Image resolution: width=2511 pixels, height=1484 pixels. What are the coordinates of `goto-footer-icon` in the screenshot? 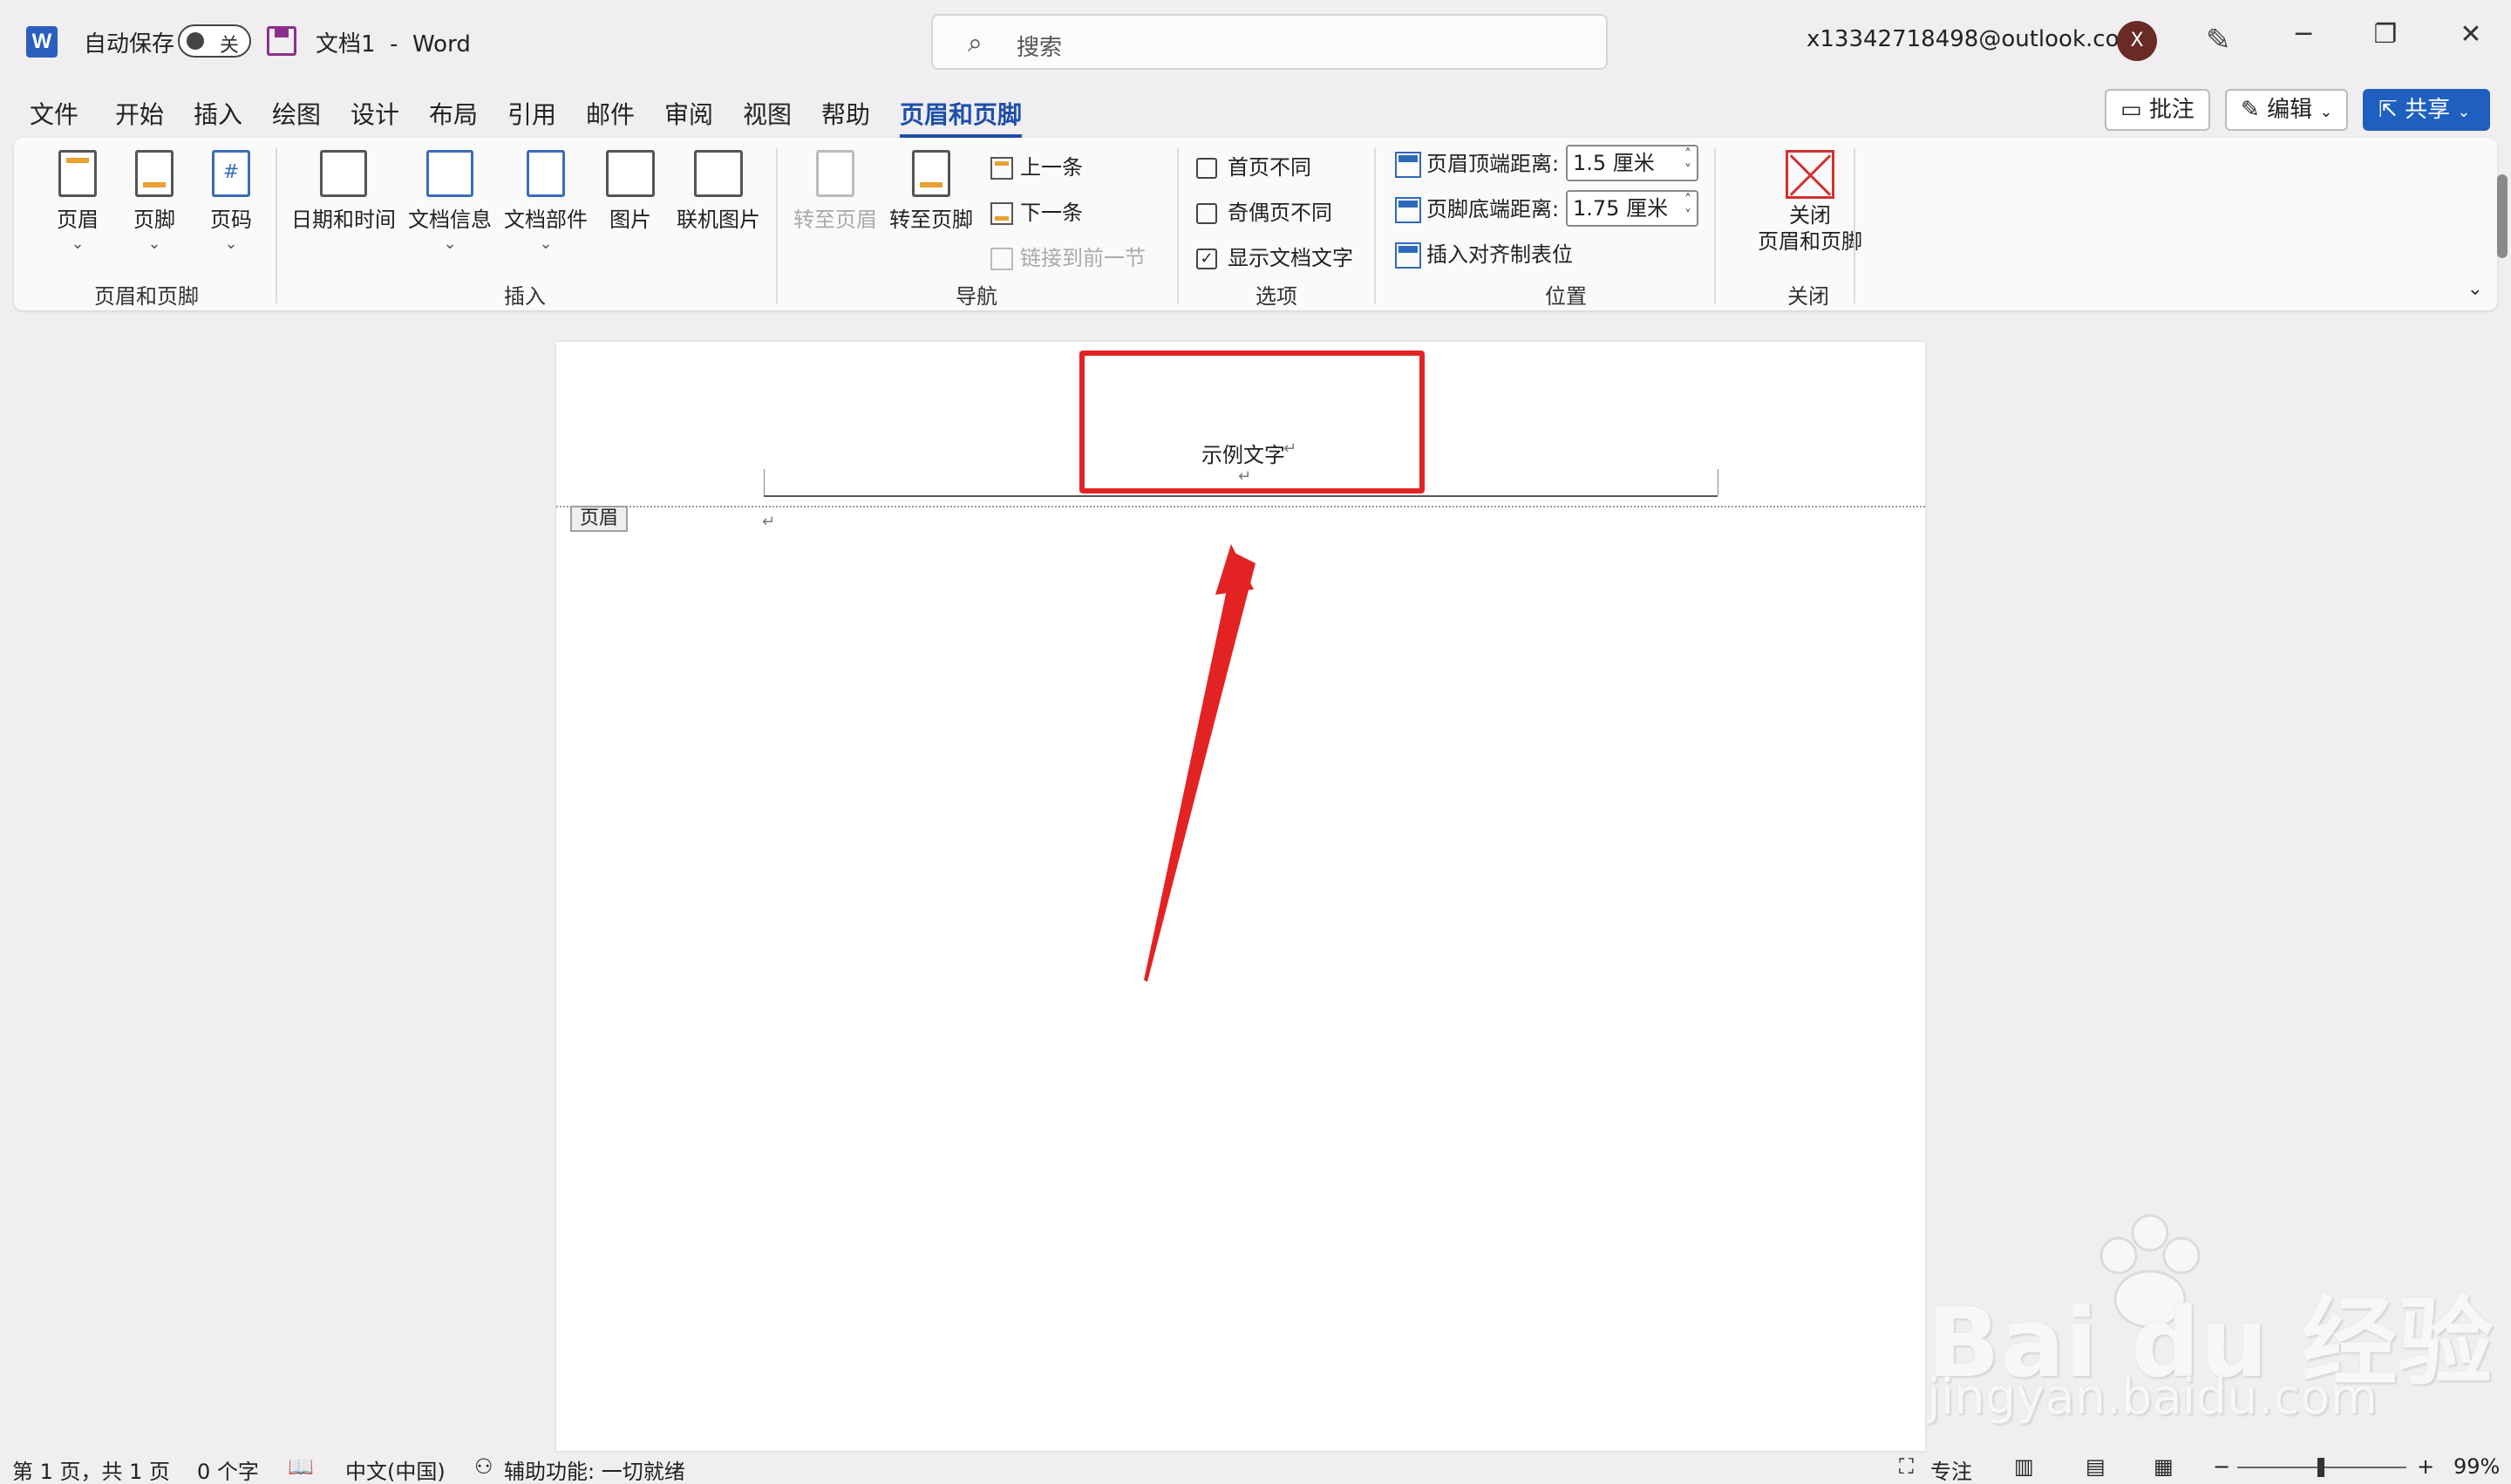 It's located at (931, 173).